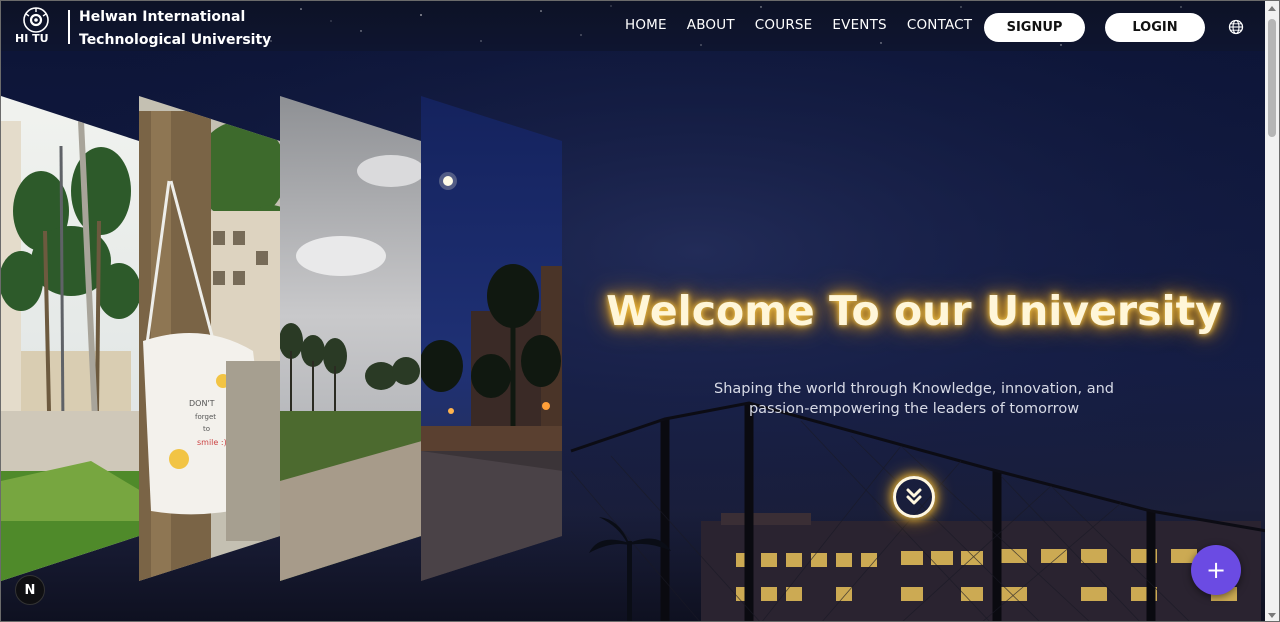 This screenshot has height=622, width=1280. I want to click on nav-about: ABOUT, so click(711, 25).